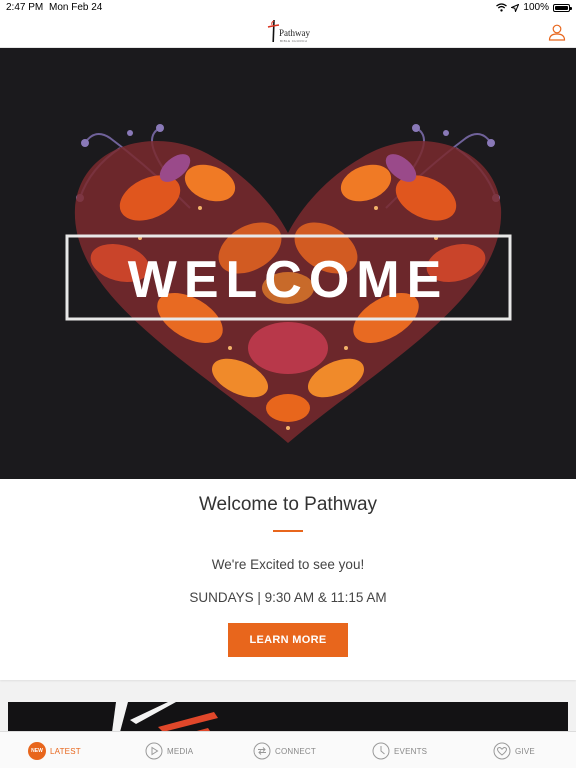  Describe the element at coordinates (381, 751) in the screenshot. I see `clock-icon` at that location.